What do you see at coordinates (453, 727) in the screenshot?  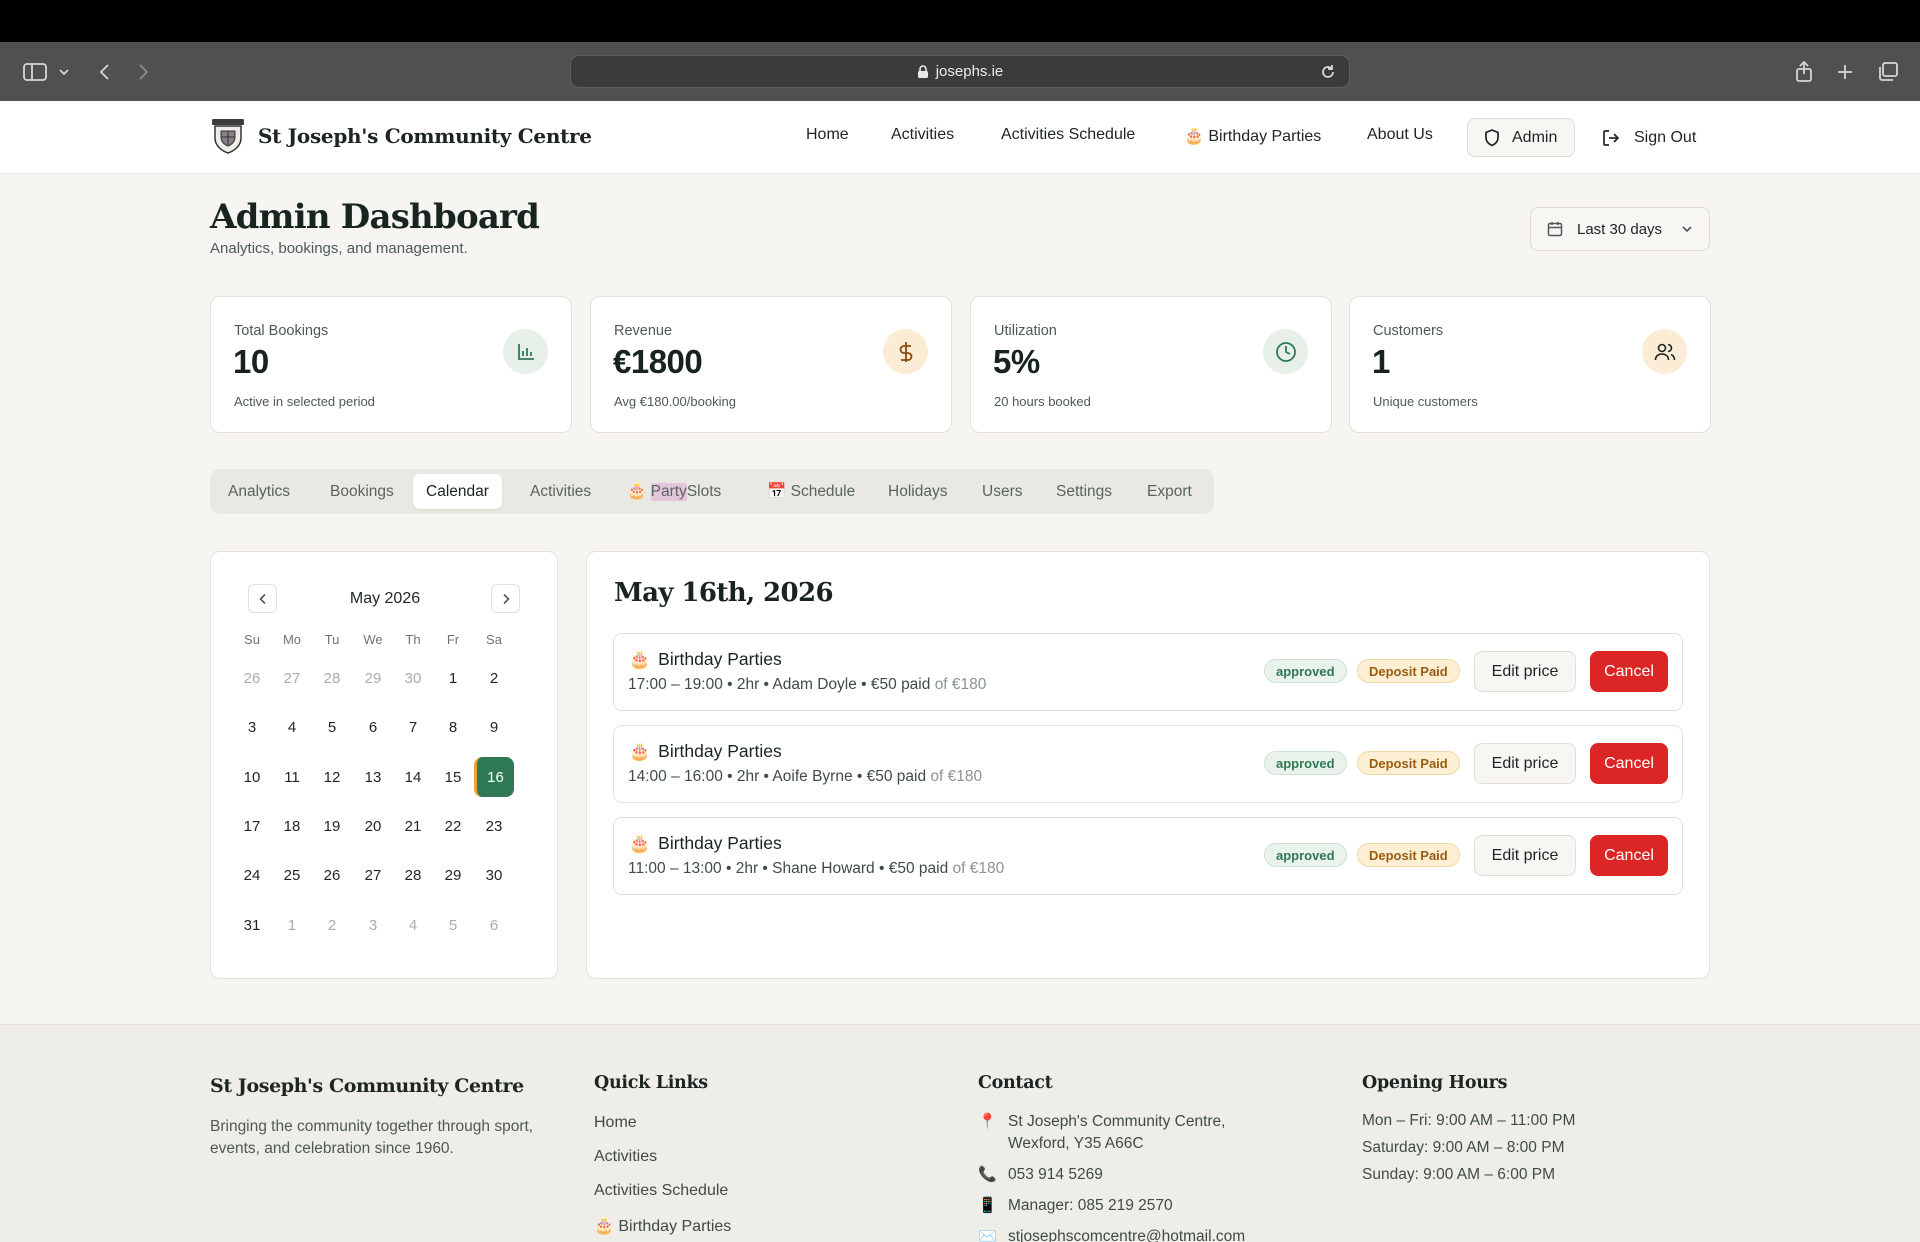 I see `calendar-day: 8` at bounding box center [453, 727].